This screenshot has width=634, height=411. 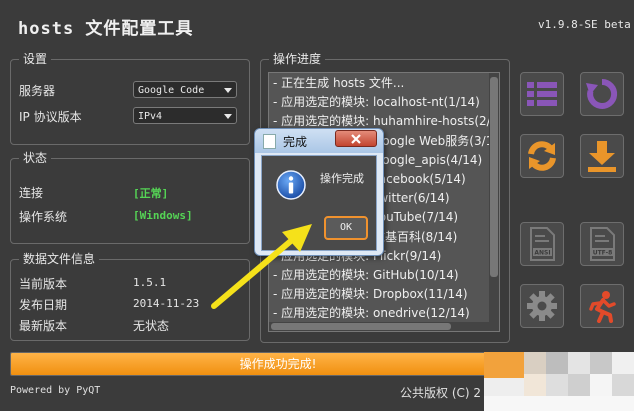 What do you see at coordinates (50, 117) in the screenshot?
I see `ip-version-label: IP 协议版本` at bounding box center [50, 117].